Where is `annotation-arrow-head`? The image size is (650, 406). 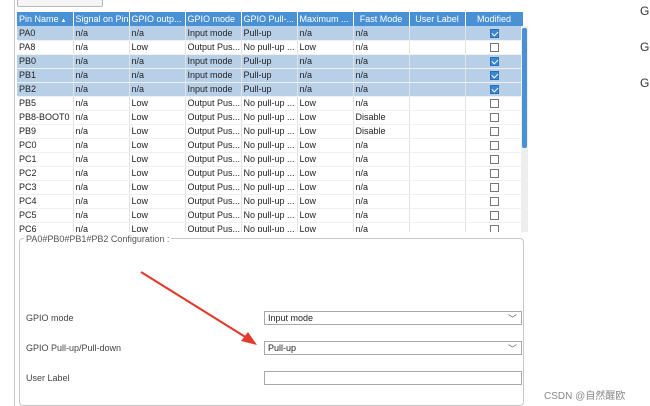 annotation-arrow-head is located at coordinates (249, 338).